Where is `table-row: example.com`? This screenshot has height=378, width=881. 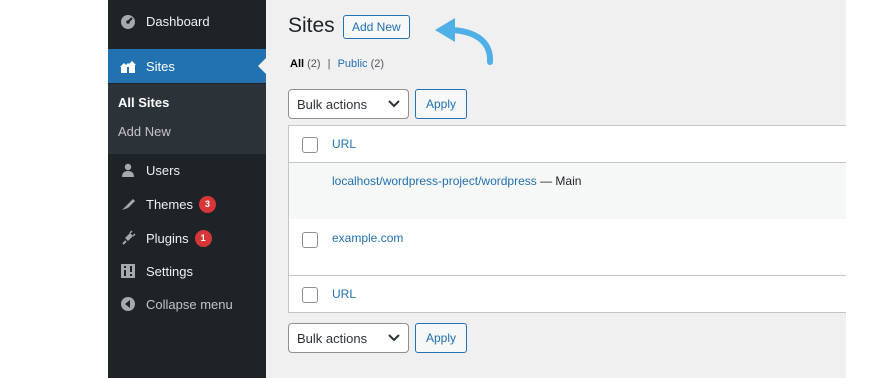 table-row: example.com is located at coordinates (567, 247).